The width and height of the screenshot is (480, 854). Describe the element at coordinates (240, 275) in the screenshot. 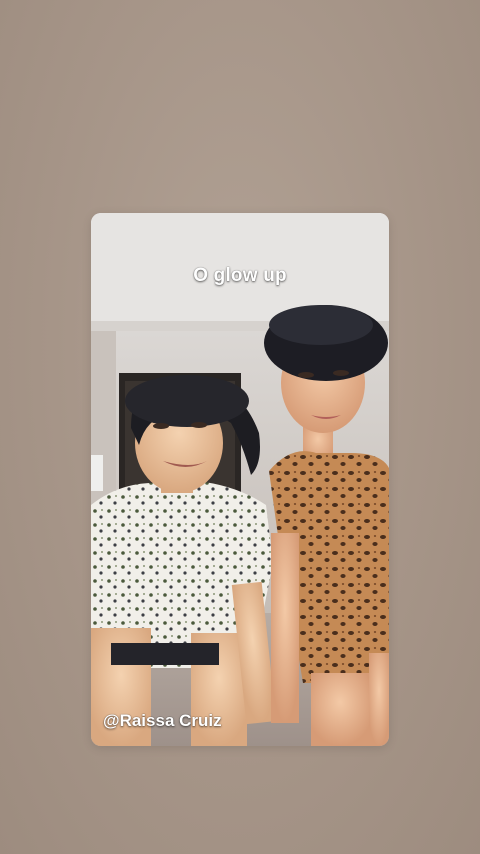

I see `video-caption: O glow up` at that location.